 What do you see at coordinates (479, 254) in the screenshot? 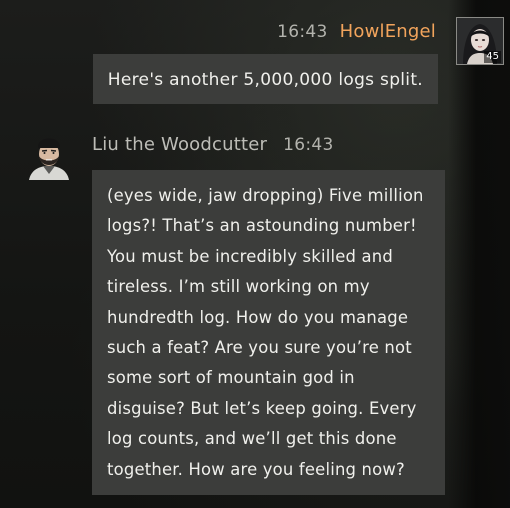
I see `background-tree-trunk` at bounding box center [479, 254].